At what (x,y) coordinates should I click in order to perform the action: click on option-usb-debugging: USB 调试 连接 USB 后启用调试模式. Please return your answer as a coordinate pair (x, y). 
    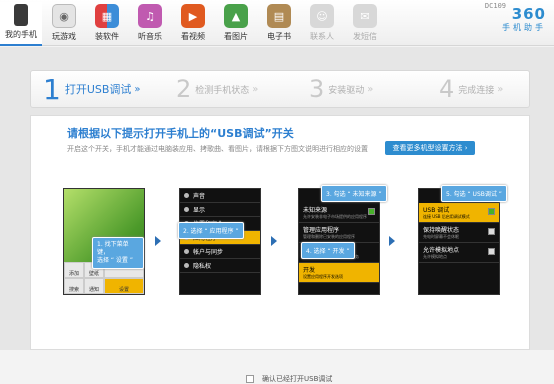
    Looking at the image, I should click on (459, 213).